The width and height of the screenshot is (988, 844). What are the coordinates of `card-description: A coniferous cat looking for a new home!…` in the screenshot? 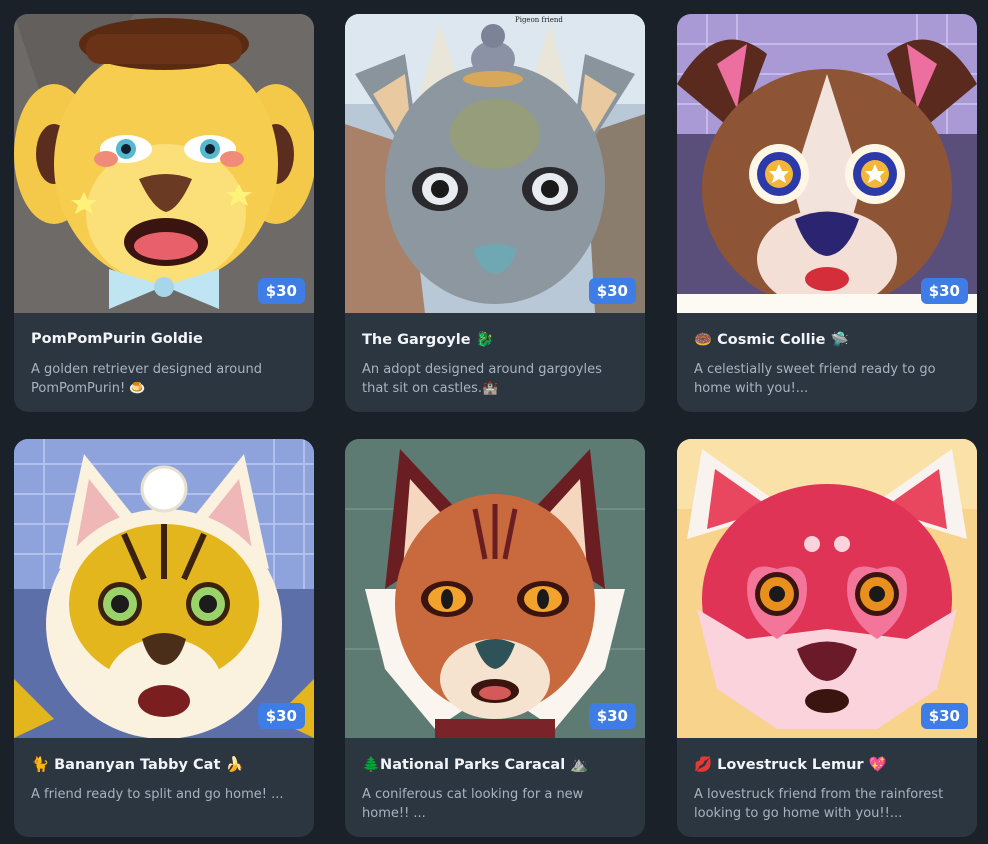 It's located at (473, 804).